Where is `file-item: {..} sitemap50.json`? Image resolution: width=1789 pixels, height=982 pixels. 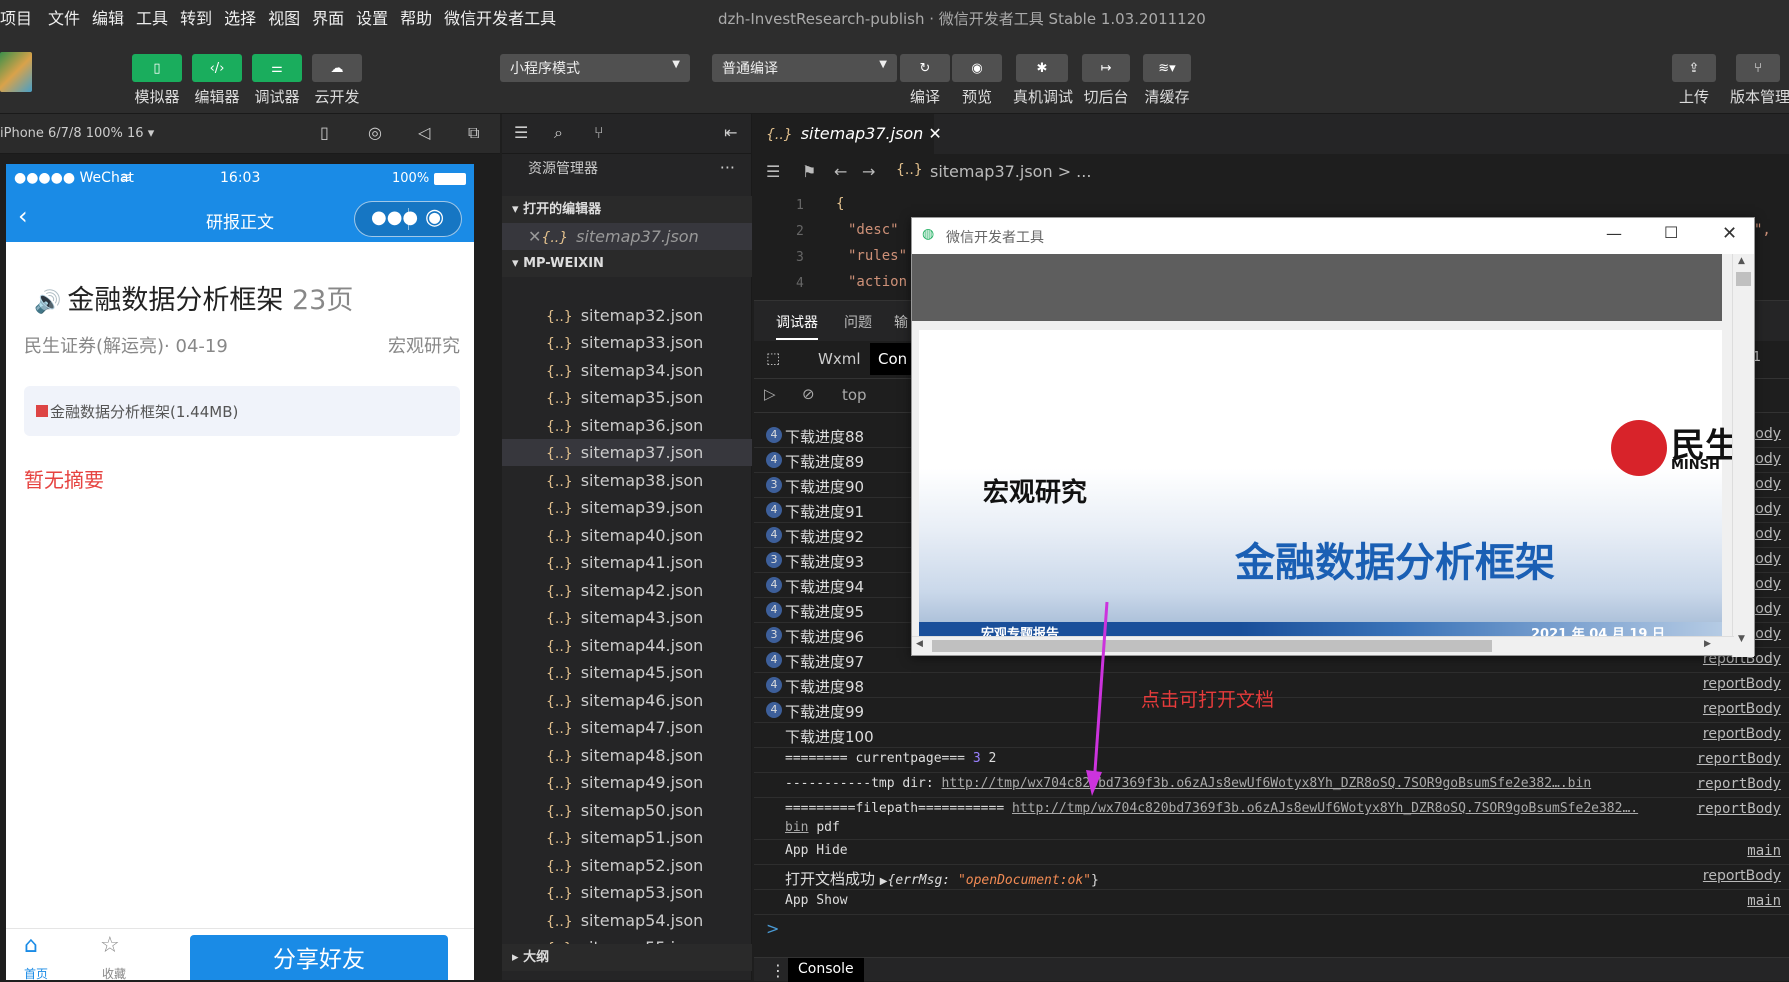
file-item: {..} sitemap50.json is located at coordinates (627, 810).